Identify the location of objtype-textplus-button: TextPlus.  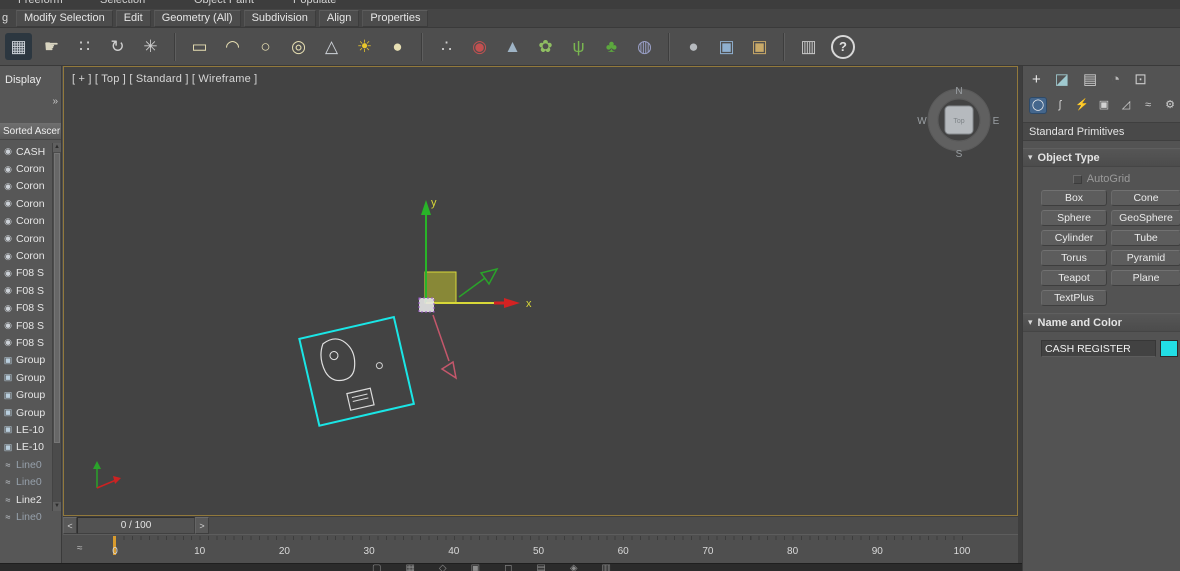
(1074, 298).